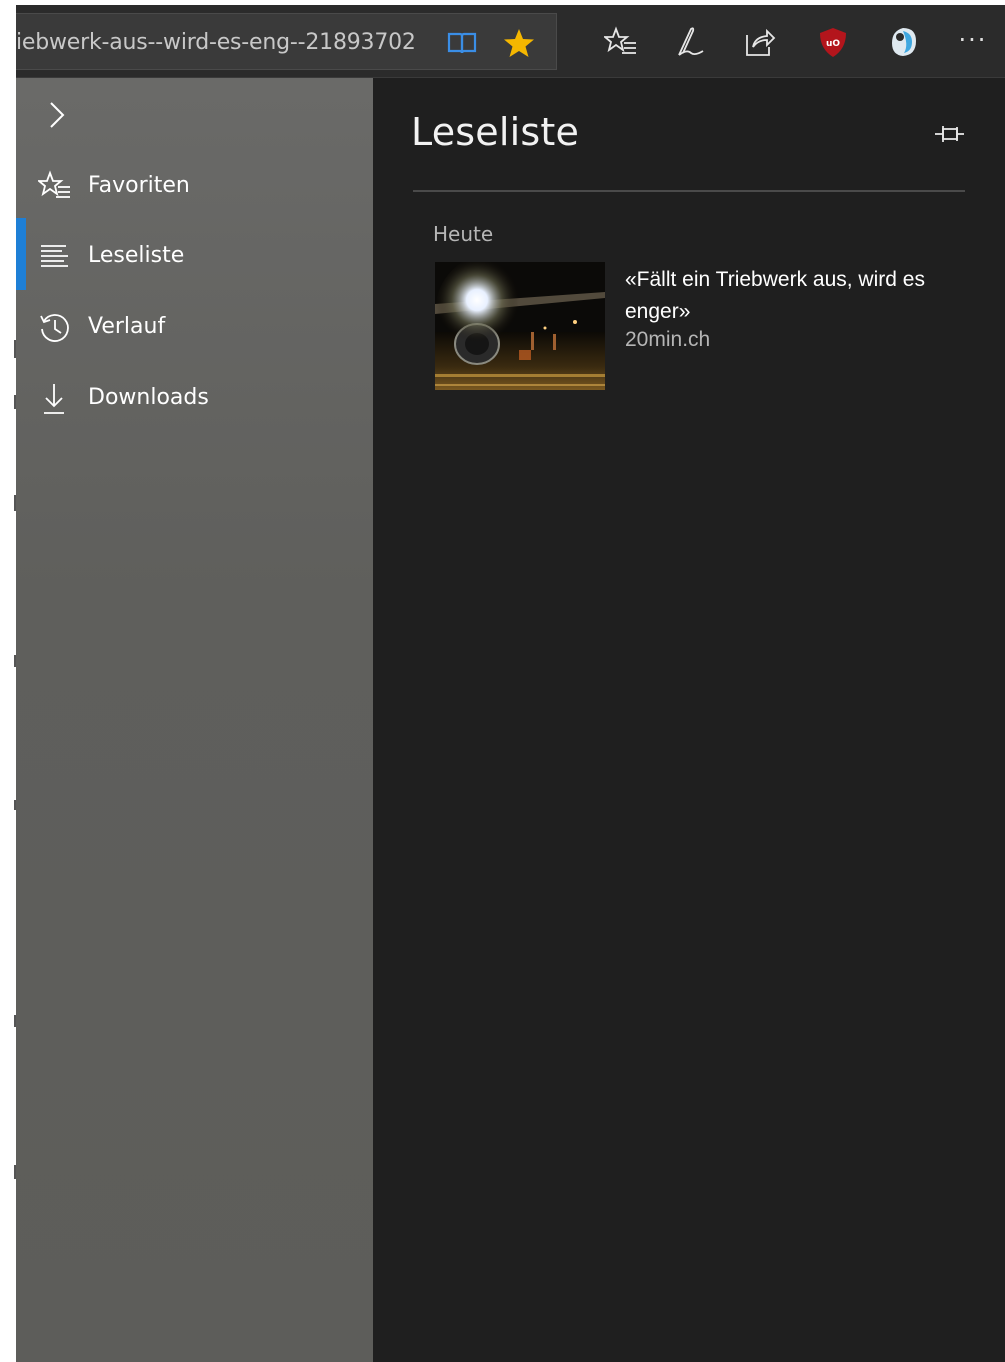  I want to click on nav-item-favoriten: Favoriten, so click(194, 186).